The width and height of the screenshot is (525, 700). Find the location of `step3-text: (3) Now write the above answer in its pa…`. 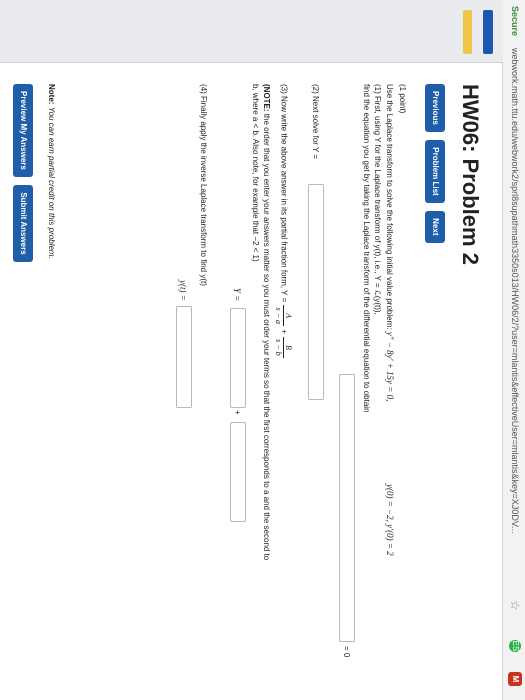

step3-text: (3) Now write the above answer in its pa… is located at coordinates (284, 193).